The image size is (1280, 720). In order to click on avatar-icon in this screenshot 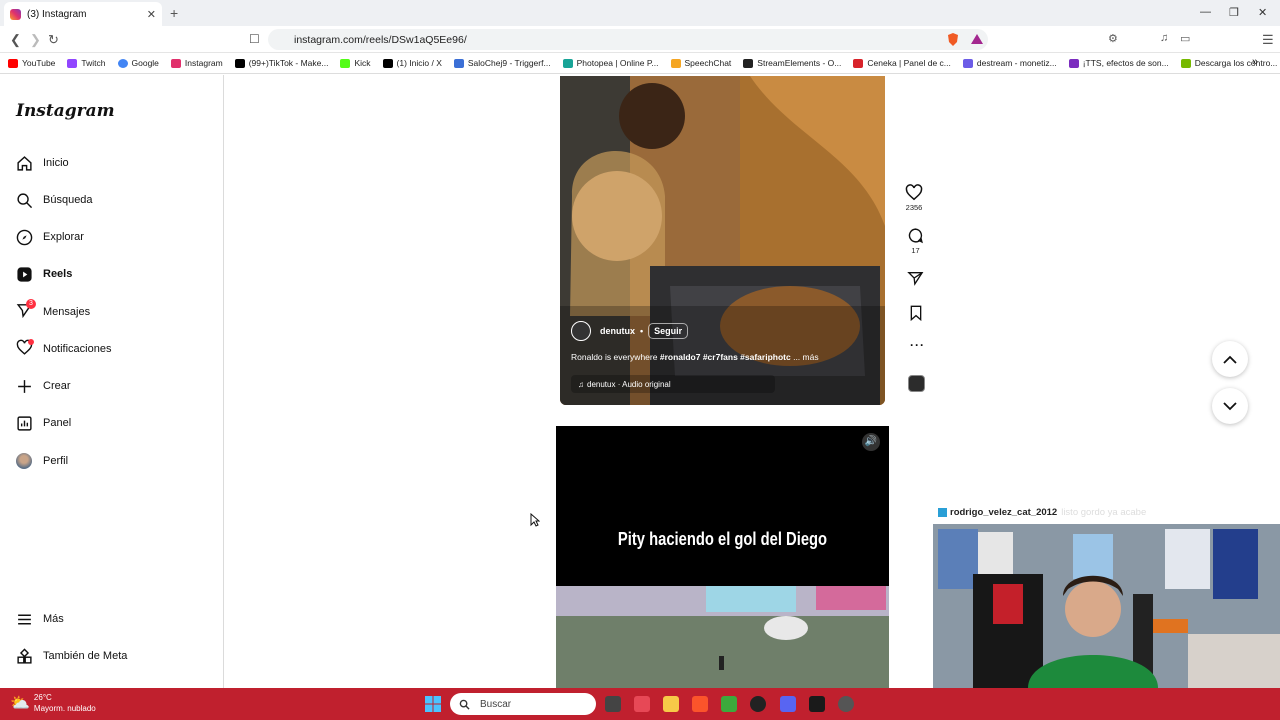, I will do `click(24, 461)`.